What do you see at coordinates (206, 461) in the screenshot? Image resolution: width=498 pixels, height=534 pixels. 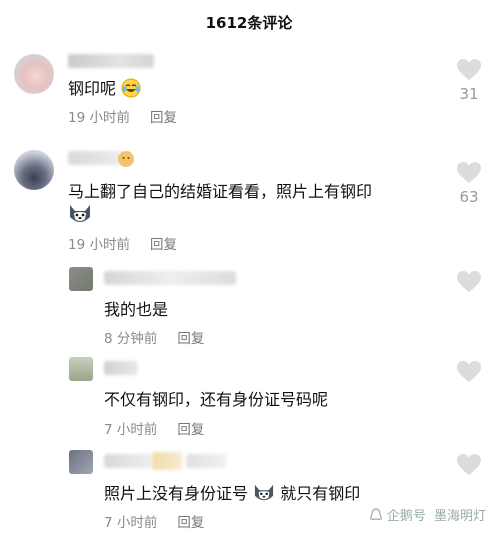 I see `username-extra-blurred` at bounding box center [206, 461].